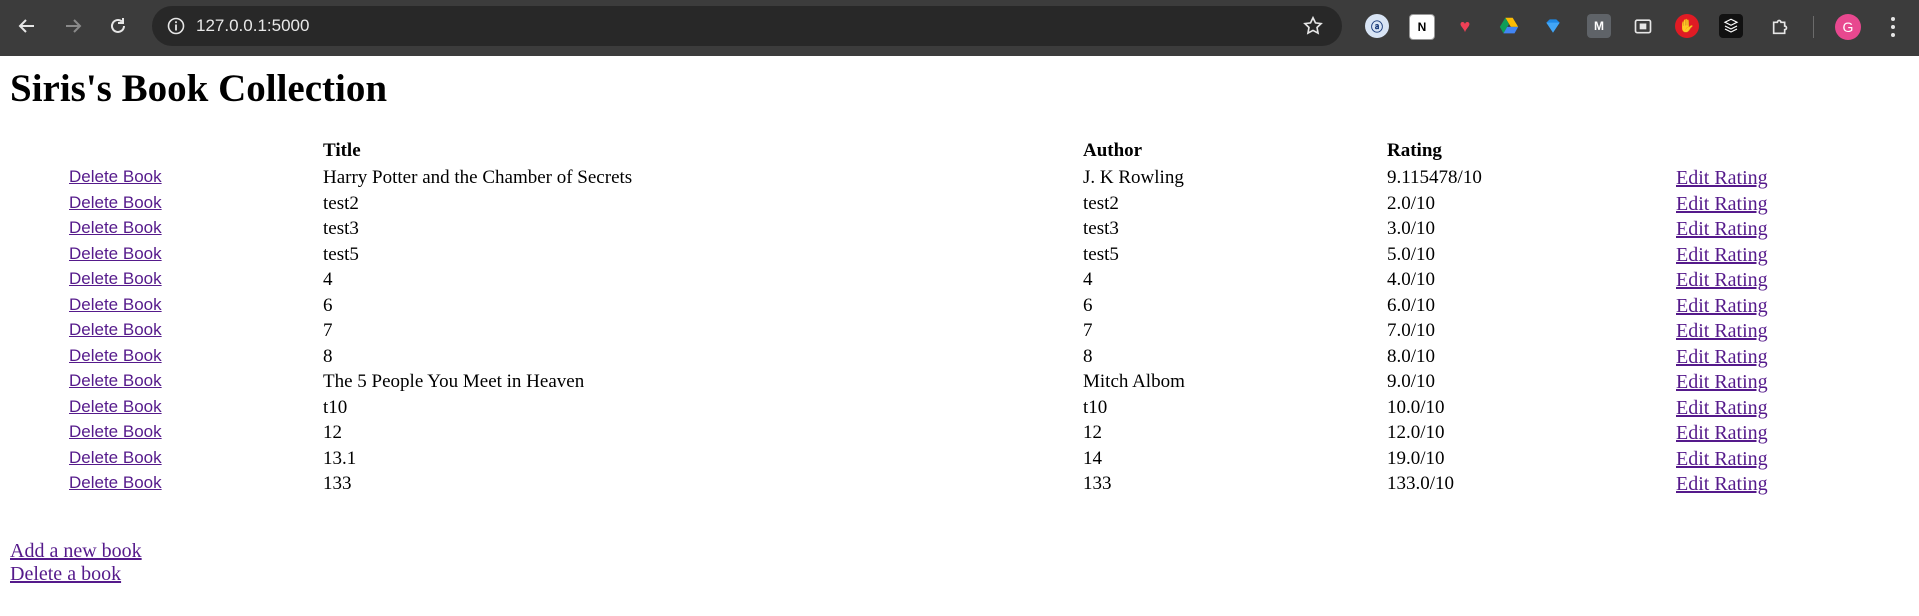 The width and height of the screenshot is (1919, 616). I want to click on password-manager-icon: ⓐ, so click(1377, 26).